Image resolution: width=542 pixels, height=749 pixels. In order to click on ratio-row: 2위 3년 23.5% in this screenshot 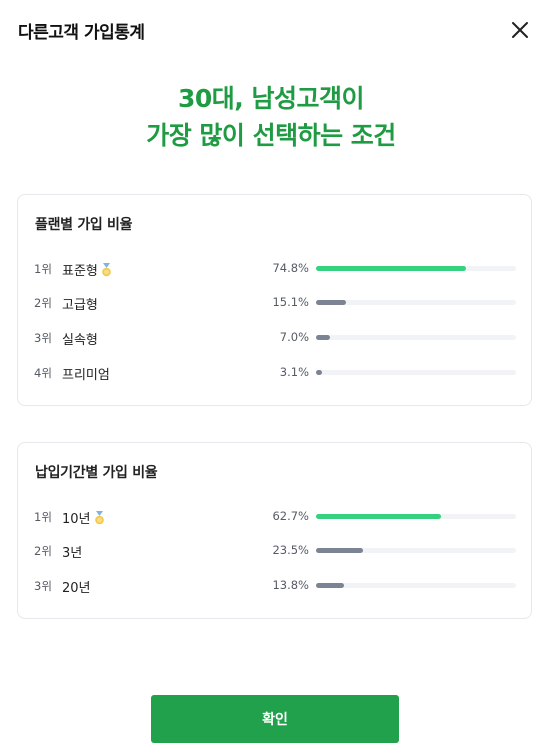, I will do `click(275, 551)`.